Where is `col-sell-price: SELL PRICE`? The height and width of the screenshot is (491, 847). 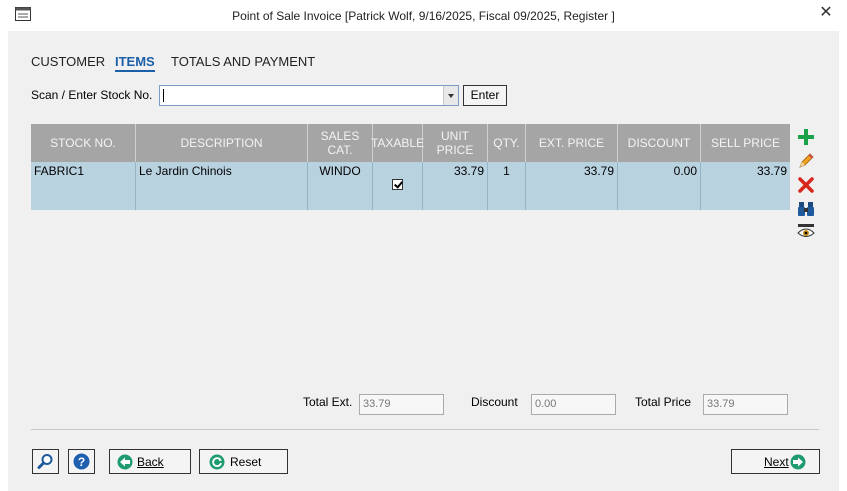 col-sell-price: SELL PRICE is located at coordinates (745, 143).